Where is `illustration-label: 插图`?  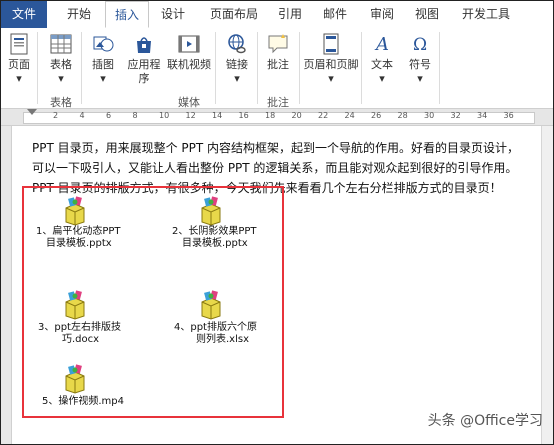 illustration-label: 插图 is located at coordinates (103, 64).